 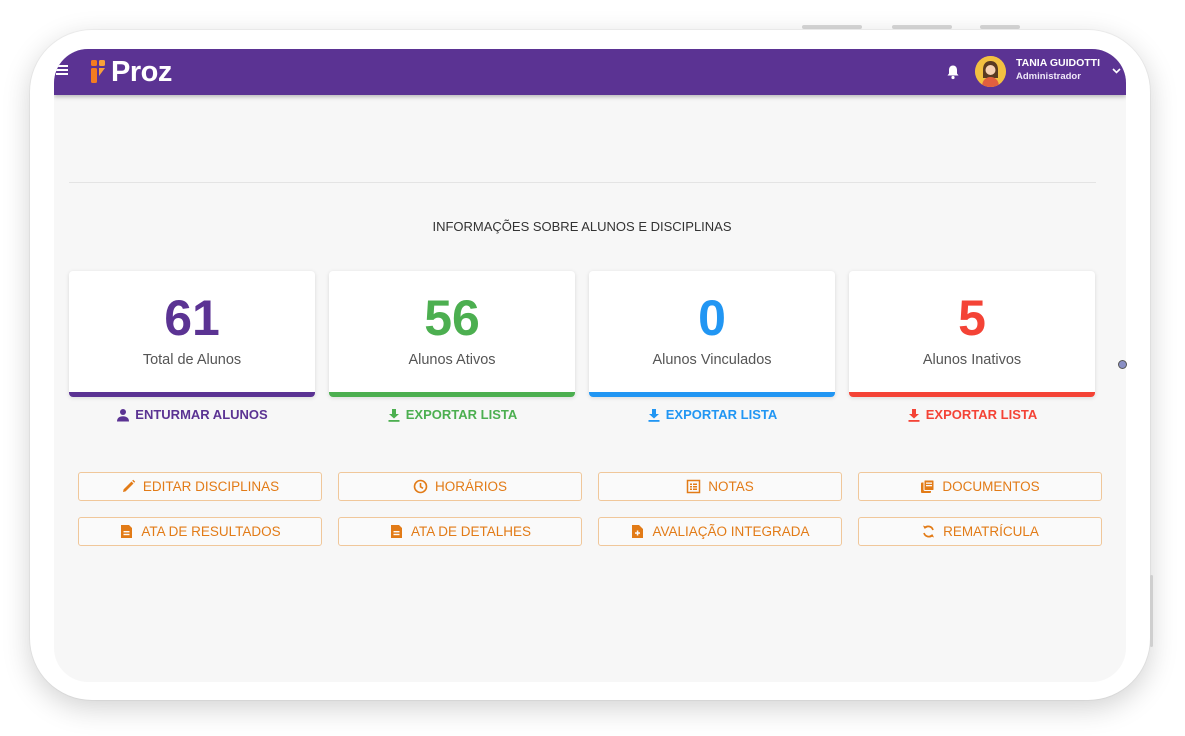 I want to click on file-plus-icon, so click(x=638, y=531).